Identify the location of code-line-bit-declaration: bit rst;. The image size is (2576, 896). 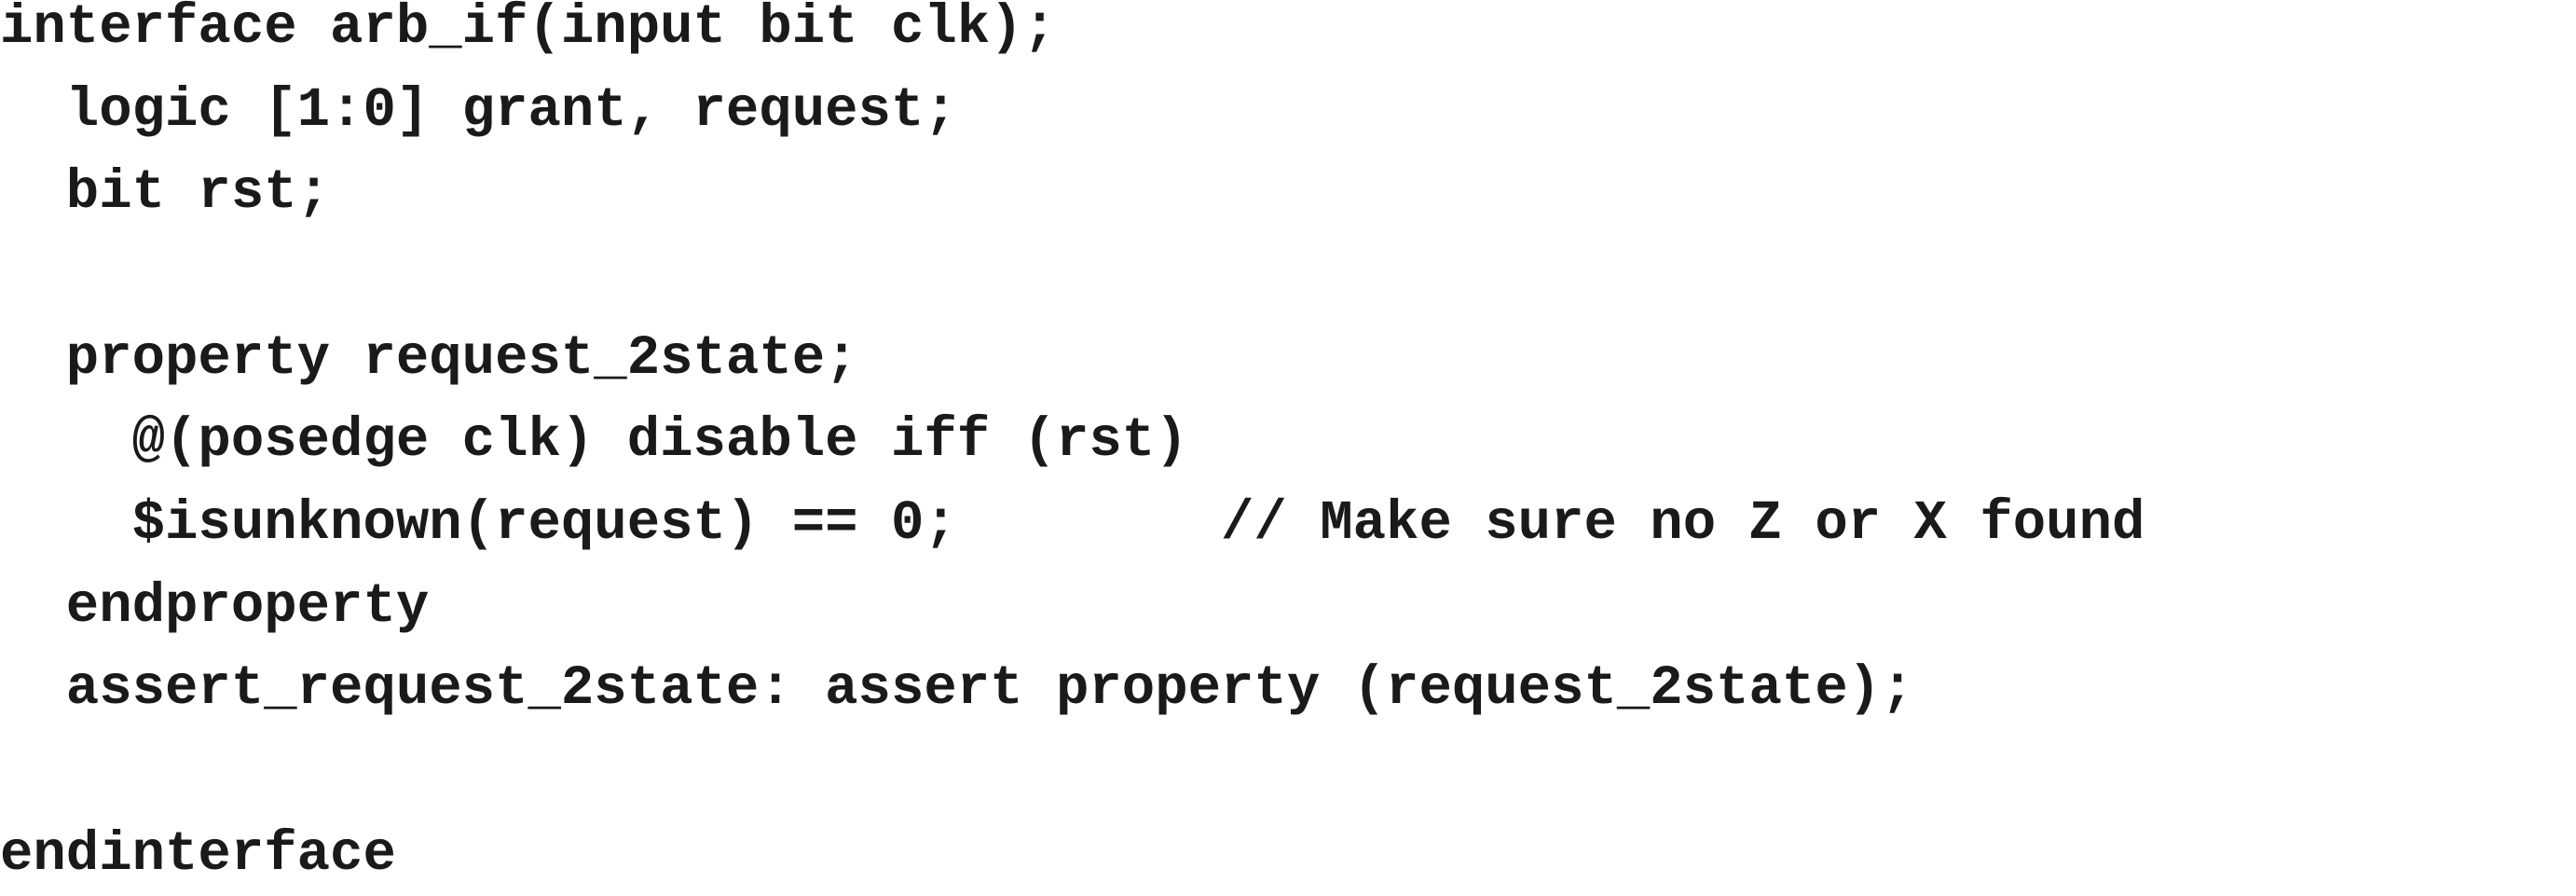
(165, 192).